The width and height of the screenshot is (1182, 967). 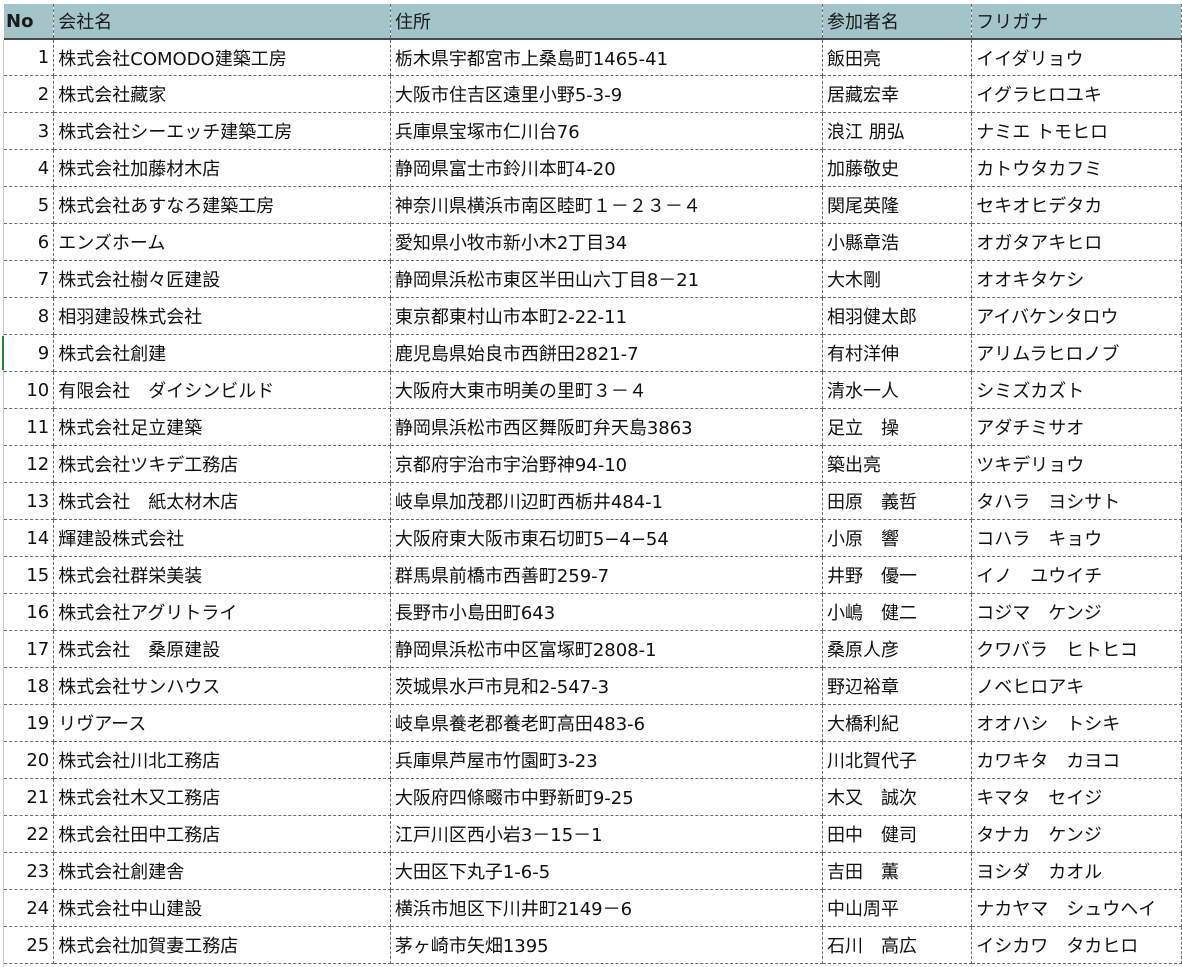 I want to click on cell-address: 群馬県前橋市西善町259-7, so click(x=607, y=575).